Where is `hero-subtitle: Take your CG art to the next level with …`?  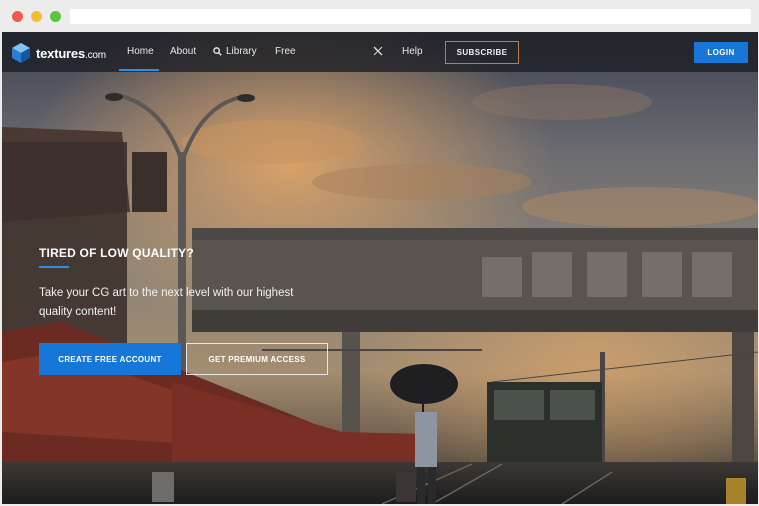 hero-subtitle: Take your CG art to the next level with … is located at coordinates (166, 302).